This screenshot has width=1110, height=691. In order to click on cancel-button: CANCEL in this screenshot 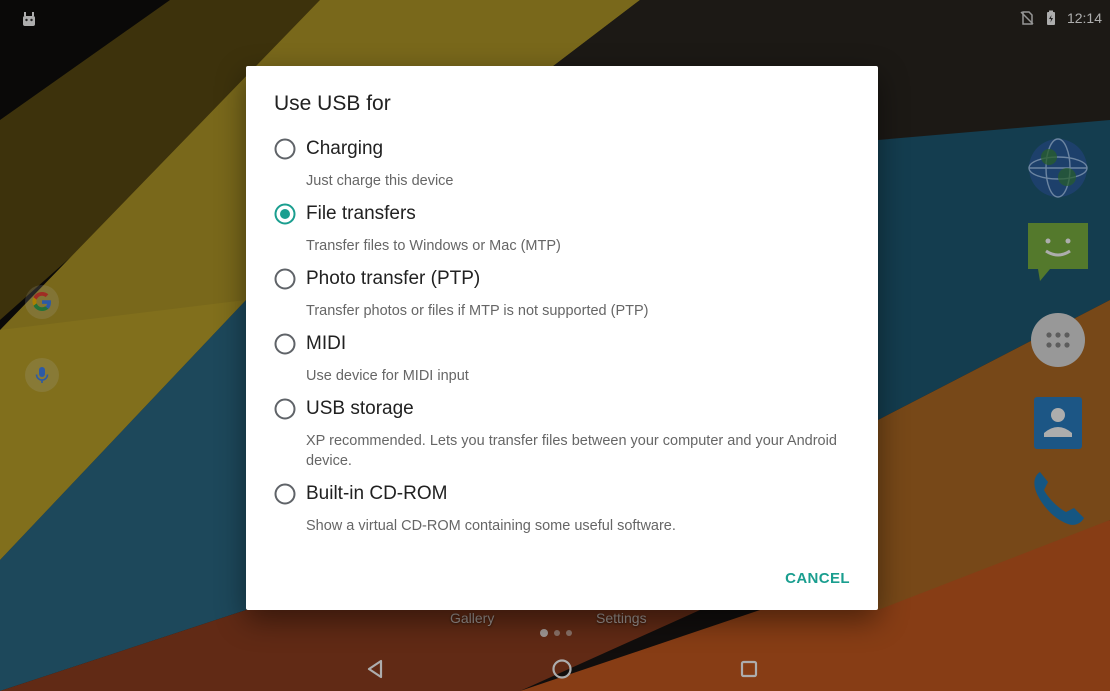, I will do `click(817, 578)`.